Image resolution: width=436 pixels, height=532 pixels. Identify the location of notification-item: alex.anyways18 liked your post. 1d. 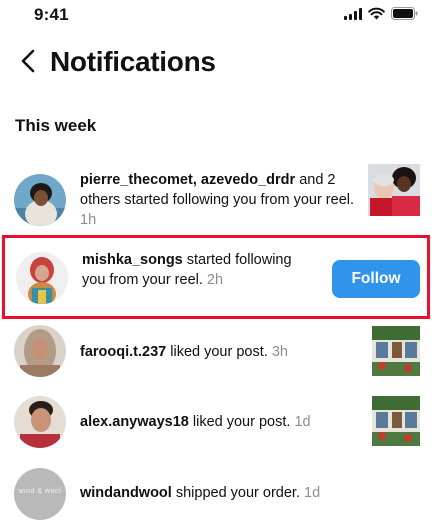
(218, 422).